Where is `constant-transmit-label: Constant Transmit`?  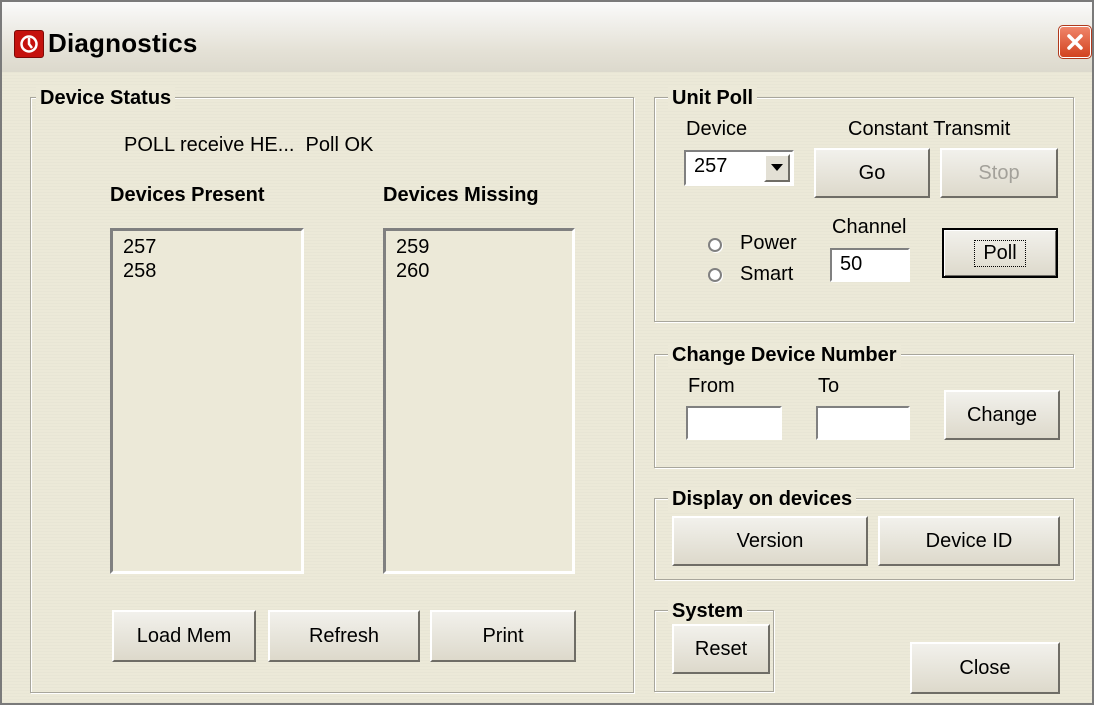 constant-transmit-label: Constant Transmit is located at coordinates (929, 129).